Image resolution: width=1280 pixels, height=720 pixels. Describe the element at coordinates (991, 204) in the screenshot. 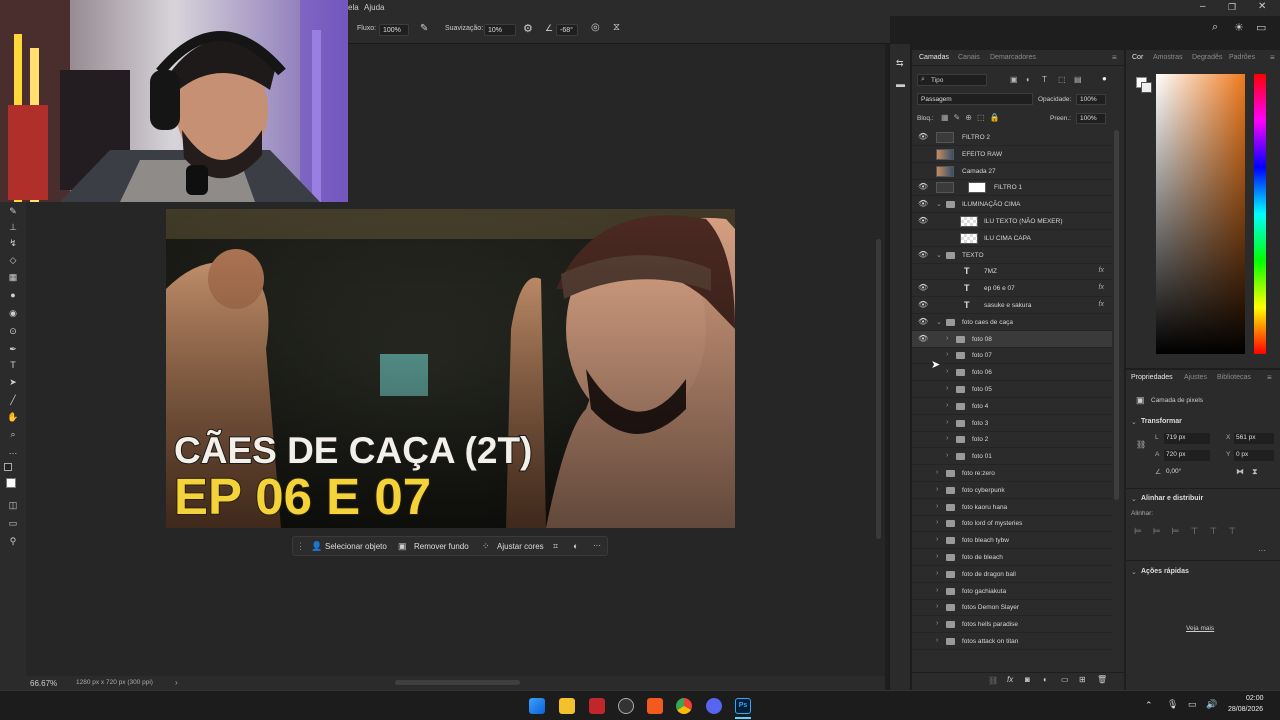

I see `layer-name: ILUMINAÇÃO CIMA` at that location.